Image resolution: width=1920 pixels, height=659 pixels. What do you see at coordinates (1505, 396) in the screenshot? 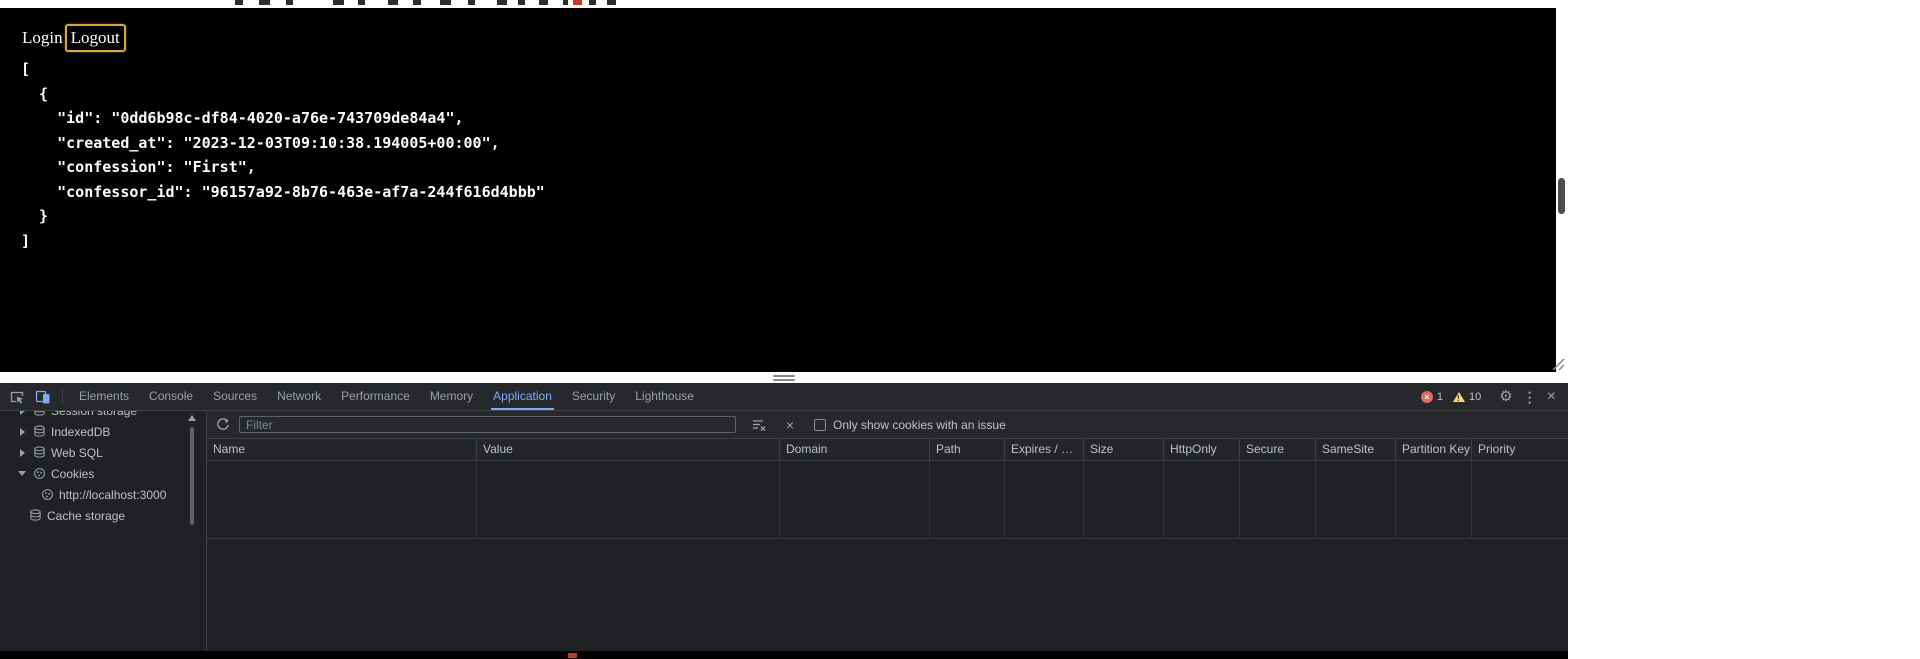
I see `gear-icon: ⚙` at bounding box center [1505, 396].